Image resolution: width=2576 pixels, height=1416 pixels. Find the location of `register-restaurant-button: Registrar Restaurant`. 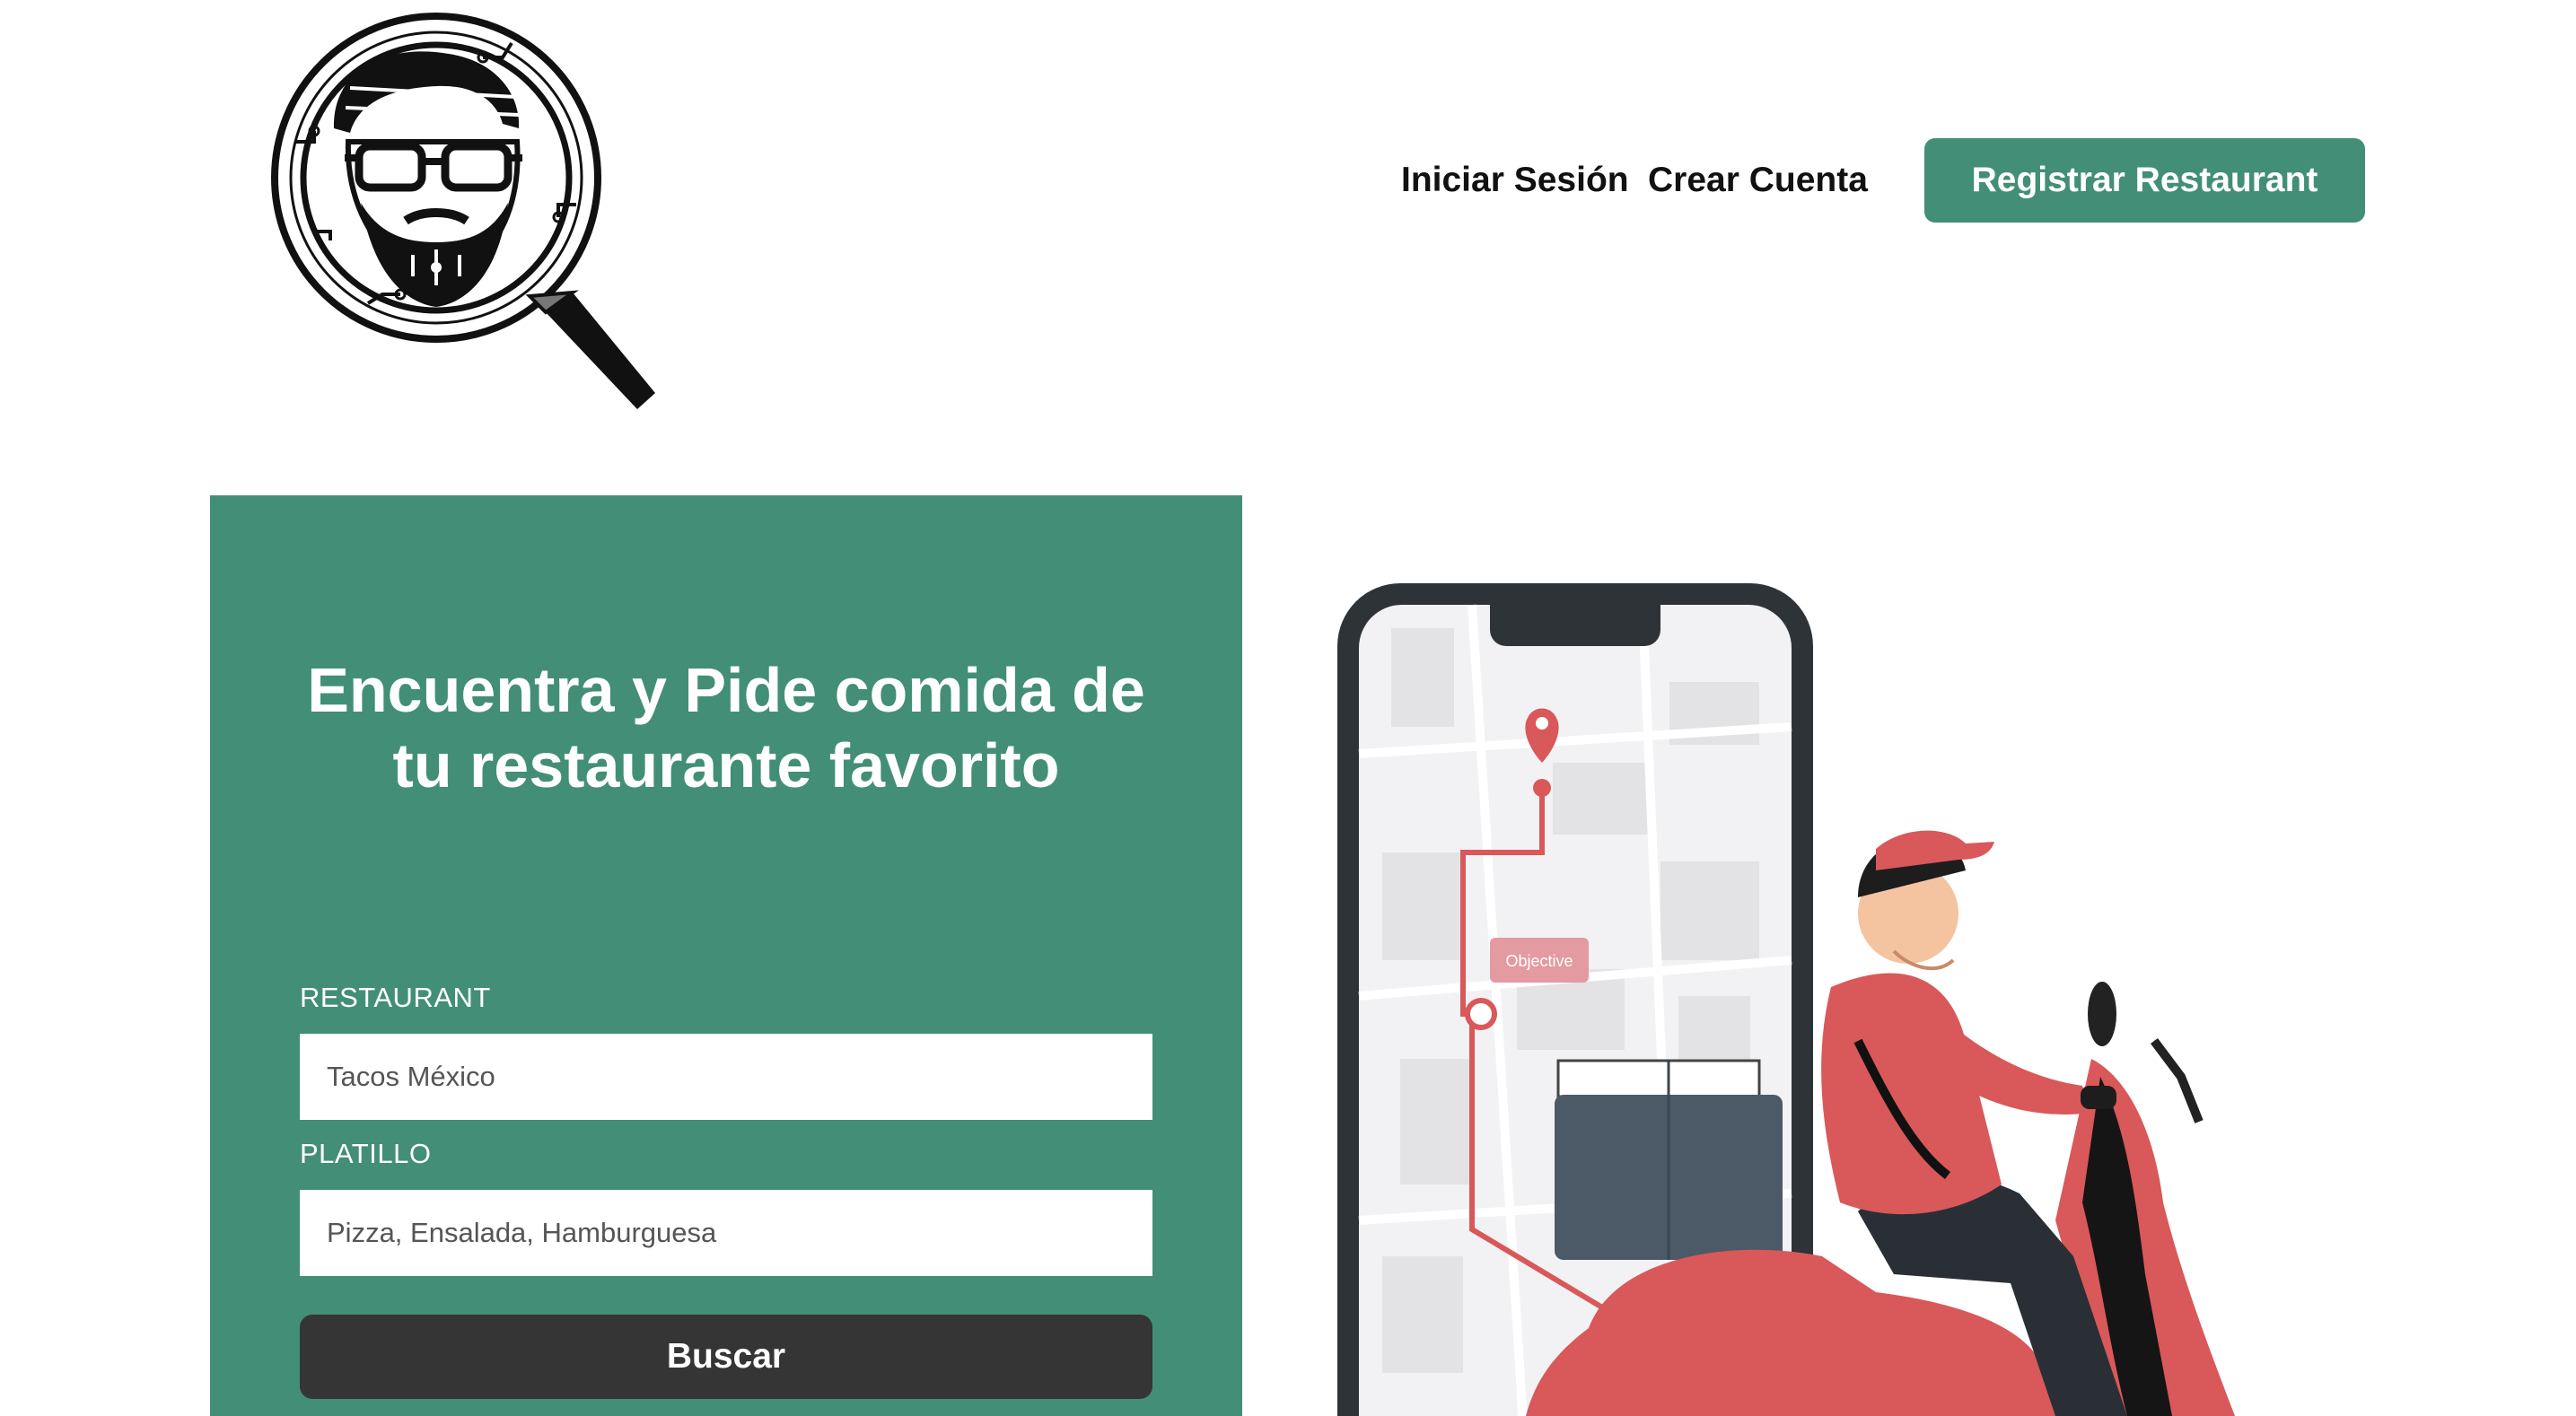

register-restaurant-button: Registrar Restaurant is located at coordinates (2144, 180).